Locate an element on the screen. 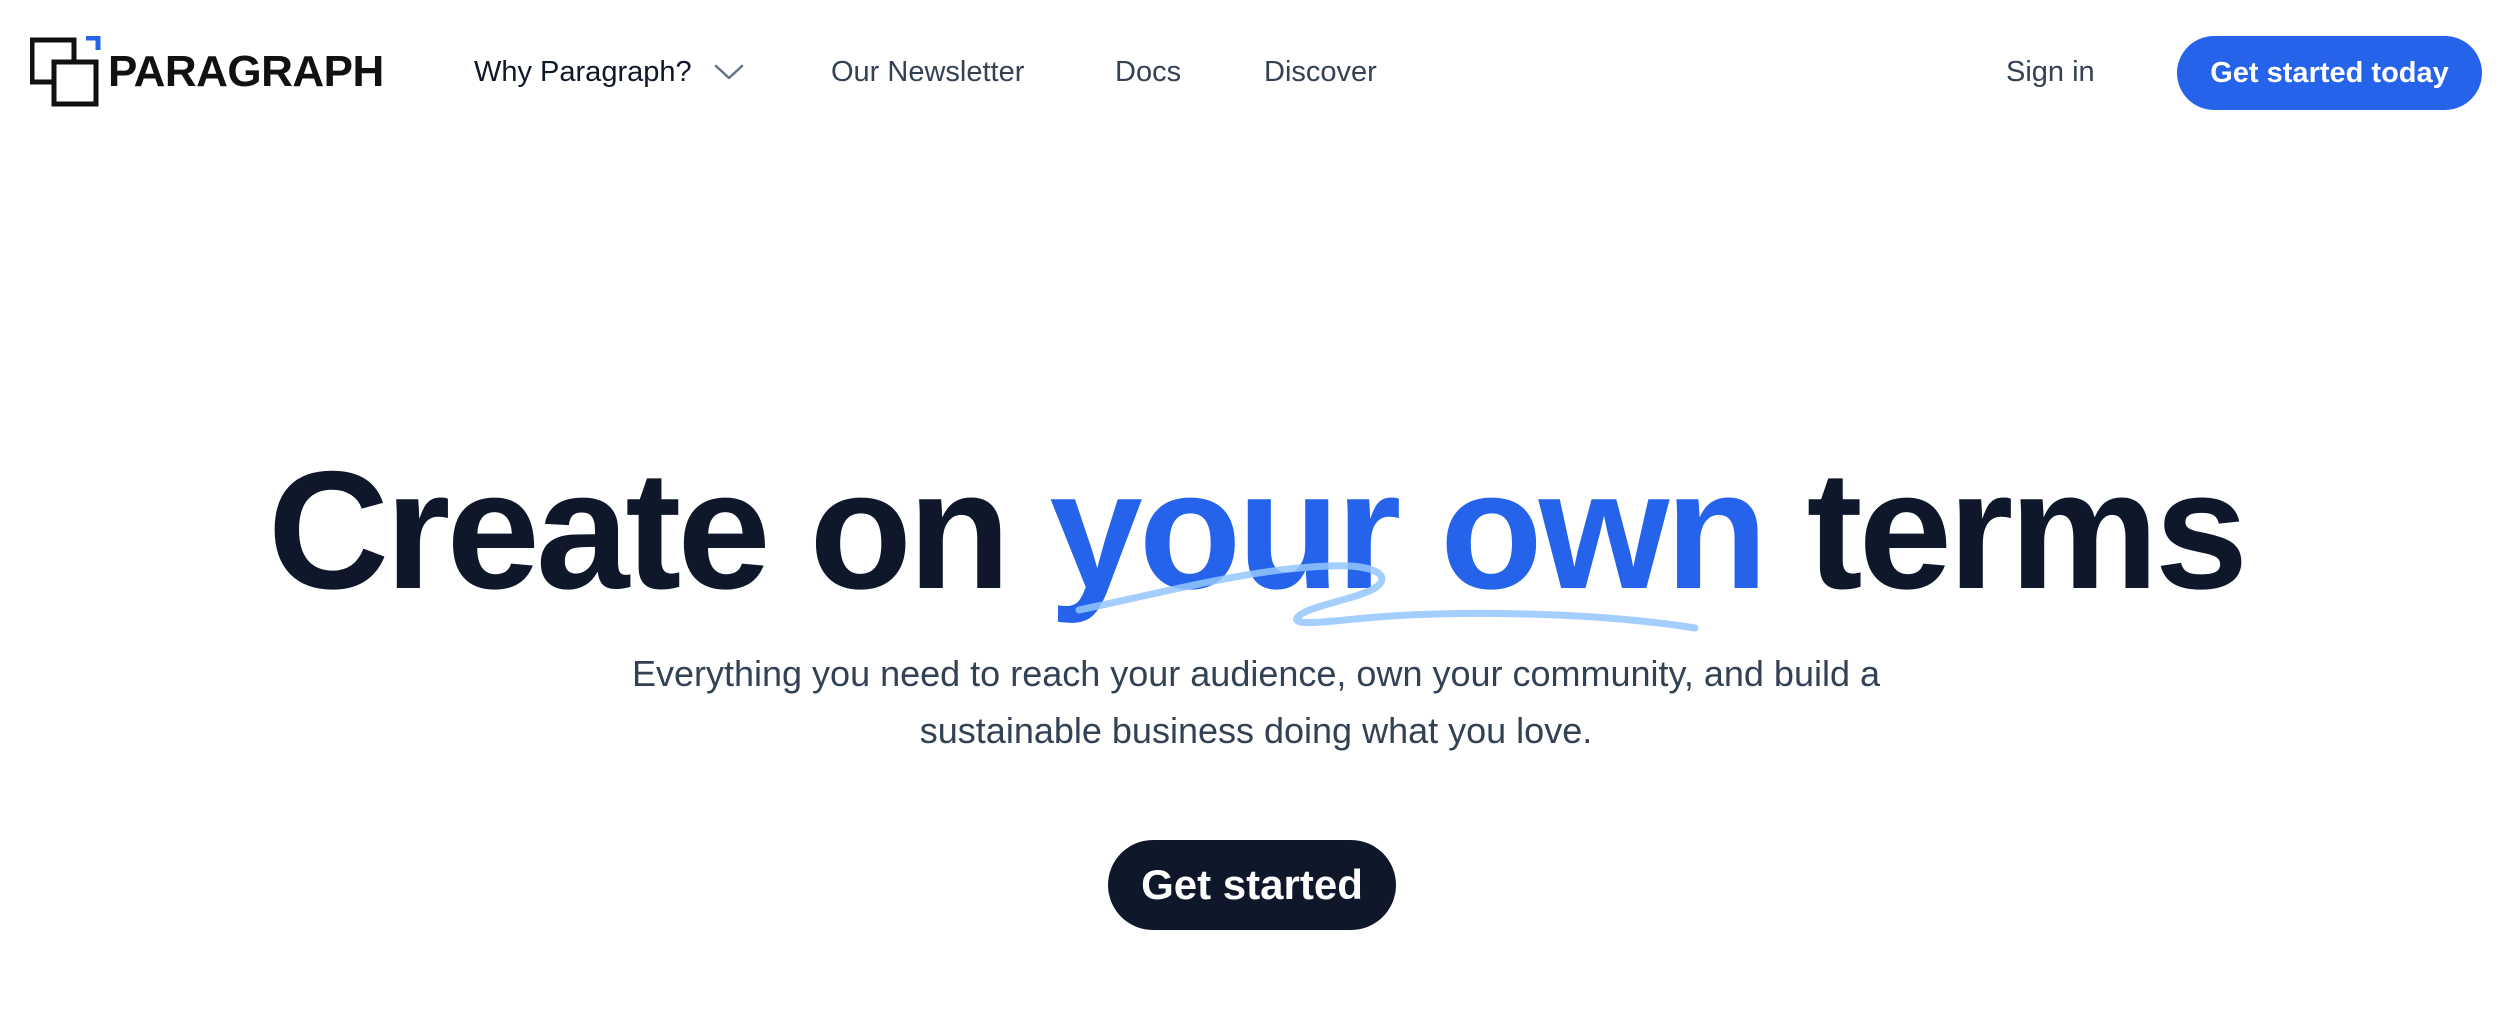 Image resolution: width=2512 pixels, height=1014 pixels. brand-name: PARAGRAPH is located at coordinates (246, 71).